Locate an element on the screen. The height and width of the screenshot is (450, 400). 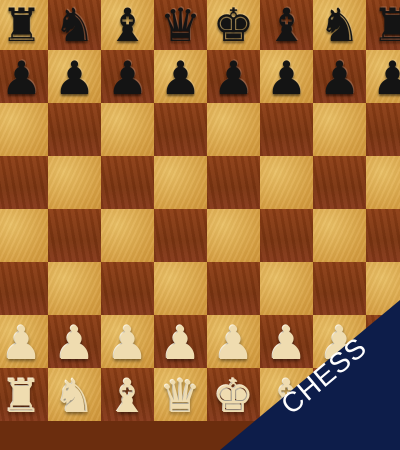
square-b5 is located at coordinates (74, 182).